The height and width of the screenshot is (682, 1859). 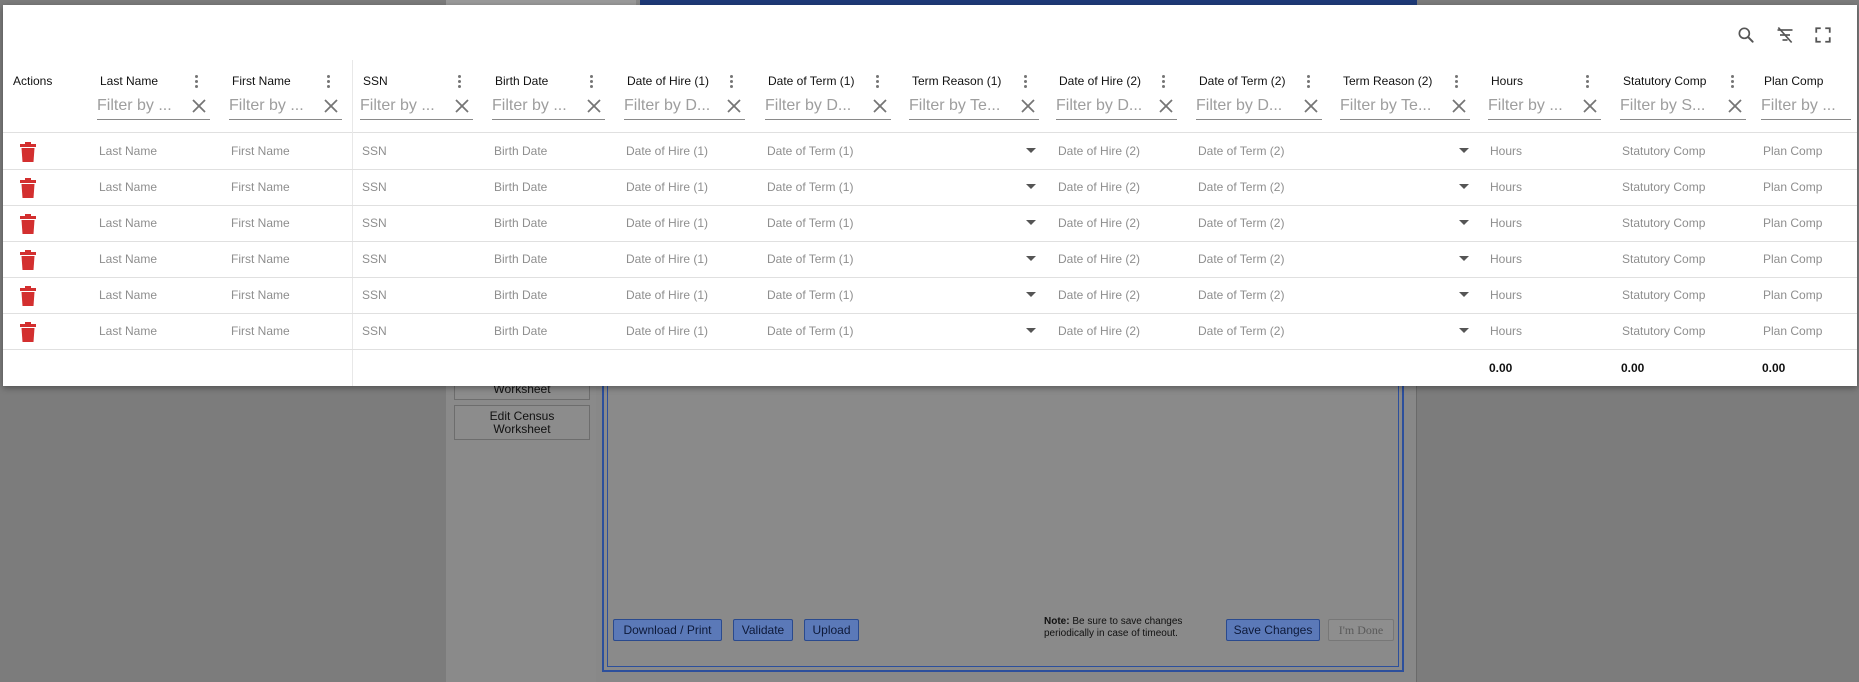 I want to click on column-header-term-reason-2: Term Reason (2), so click(x=1407, y=96).